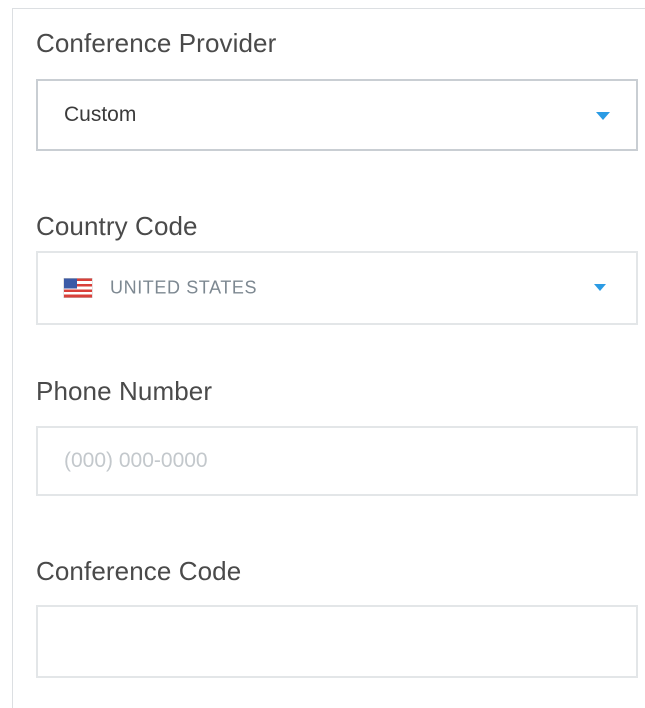  I want to click on phone-number-placeholder: (000) 000-0000, so click(136, 460).